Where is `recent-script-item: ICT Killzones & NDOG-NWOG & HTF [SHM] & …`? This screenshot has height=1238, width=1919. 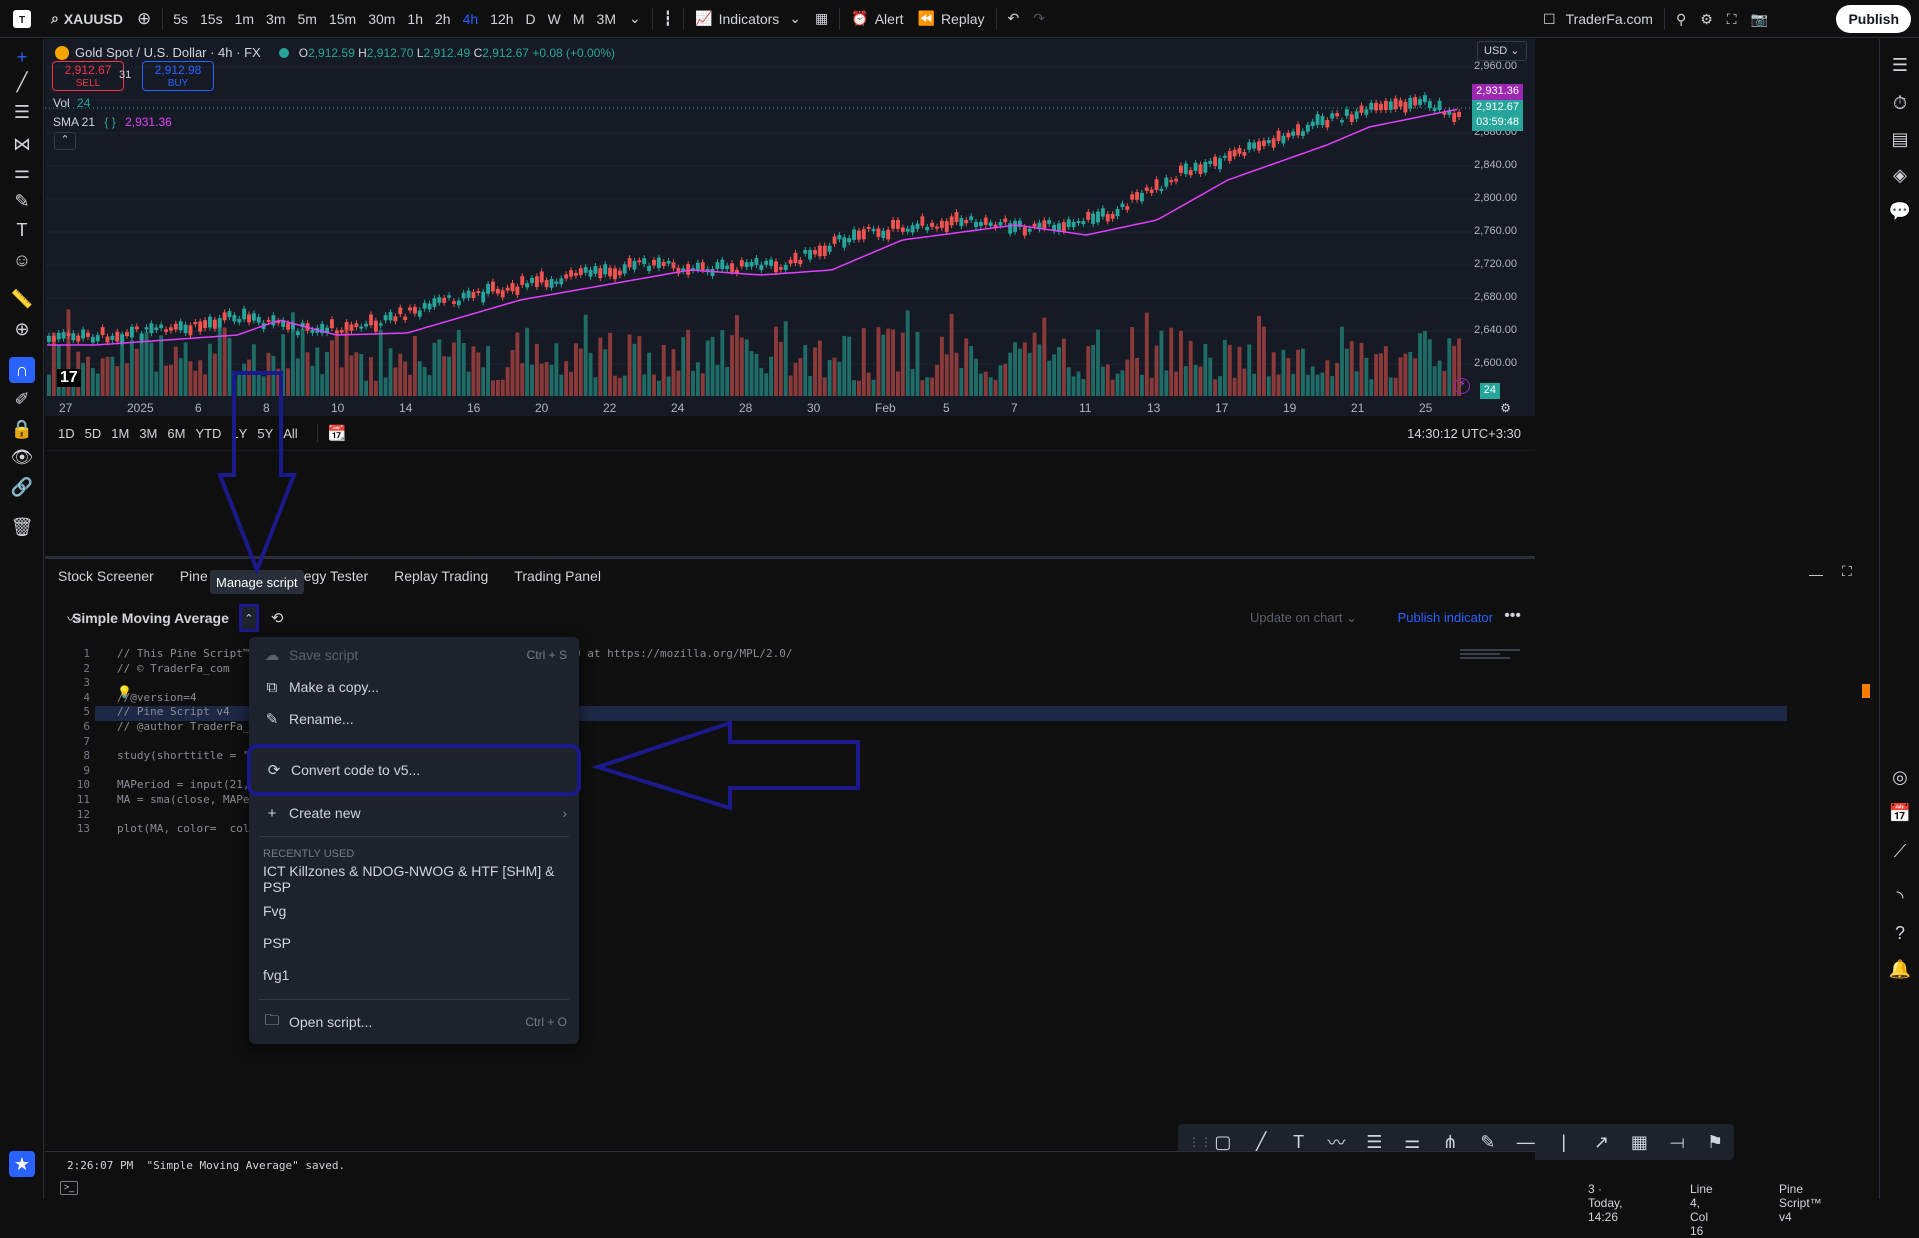
recent-script-item: ICT Killzones & NDOG-NWOG & HTF [SHM] & … is located at coordinates (414, 879).